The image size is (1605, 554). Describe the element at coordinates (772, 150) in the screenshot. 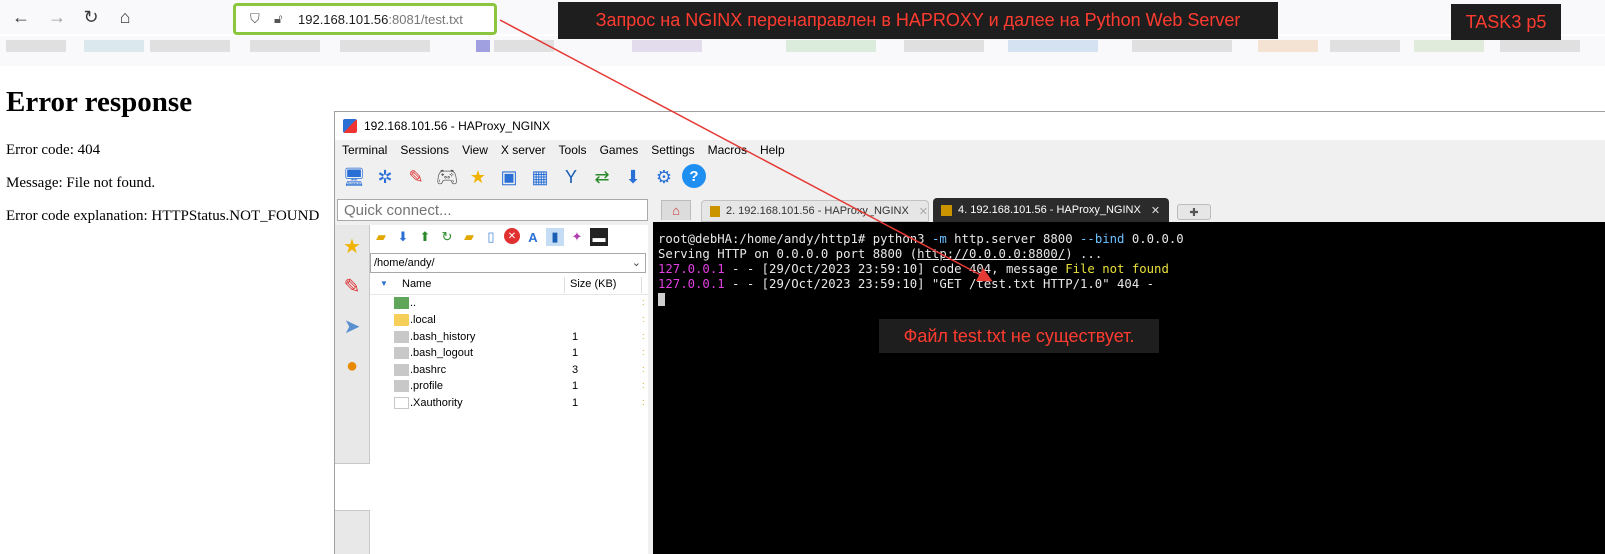

I see `menu-help: Help` at that location.